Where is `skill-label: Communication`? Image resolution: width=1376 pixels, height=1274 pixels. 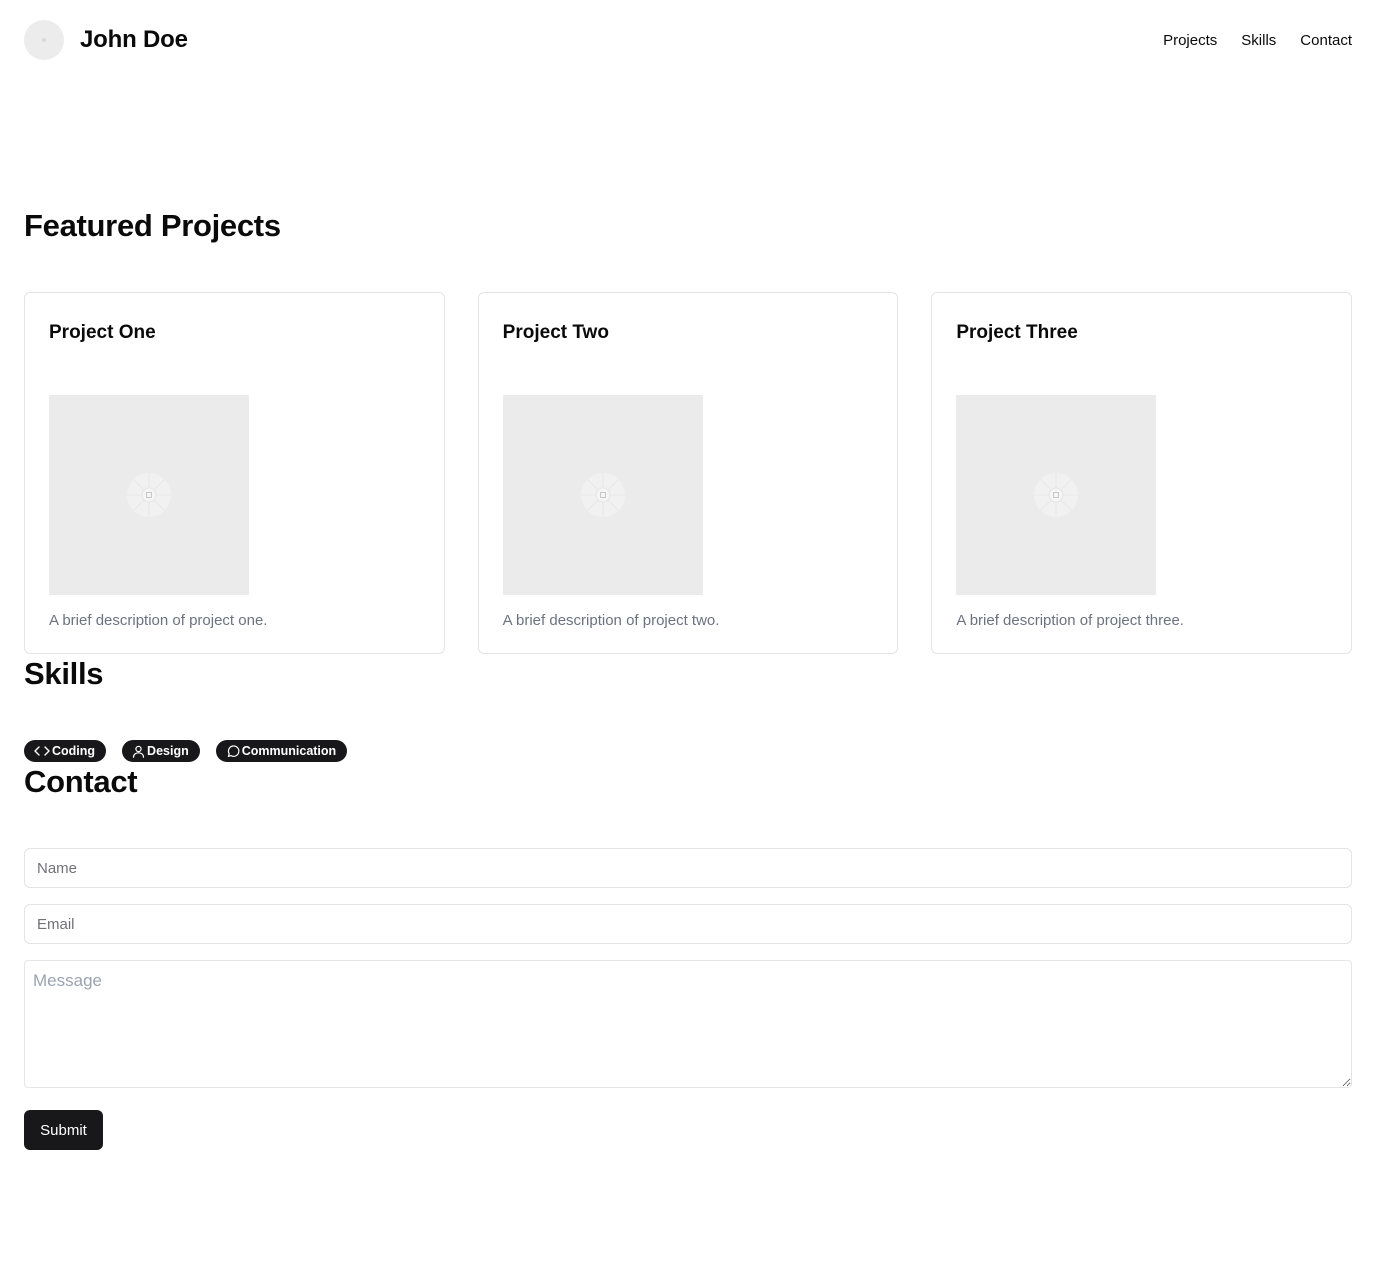 skill-label: Communication is located at coordinates (289, 751).